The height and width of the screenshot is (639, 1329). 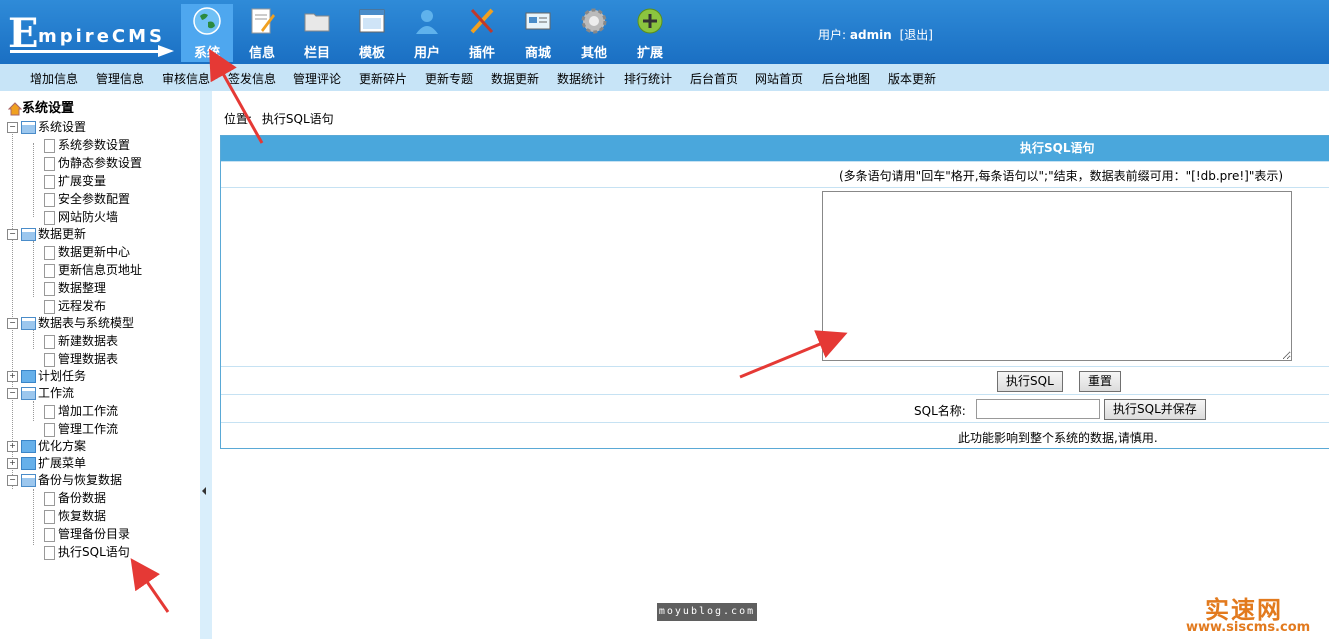 I want to click on tree-item: 数据更新中心, so click(x=87, y=252).